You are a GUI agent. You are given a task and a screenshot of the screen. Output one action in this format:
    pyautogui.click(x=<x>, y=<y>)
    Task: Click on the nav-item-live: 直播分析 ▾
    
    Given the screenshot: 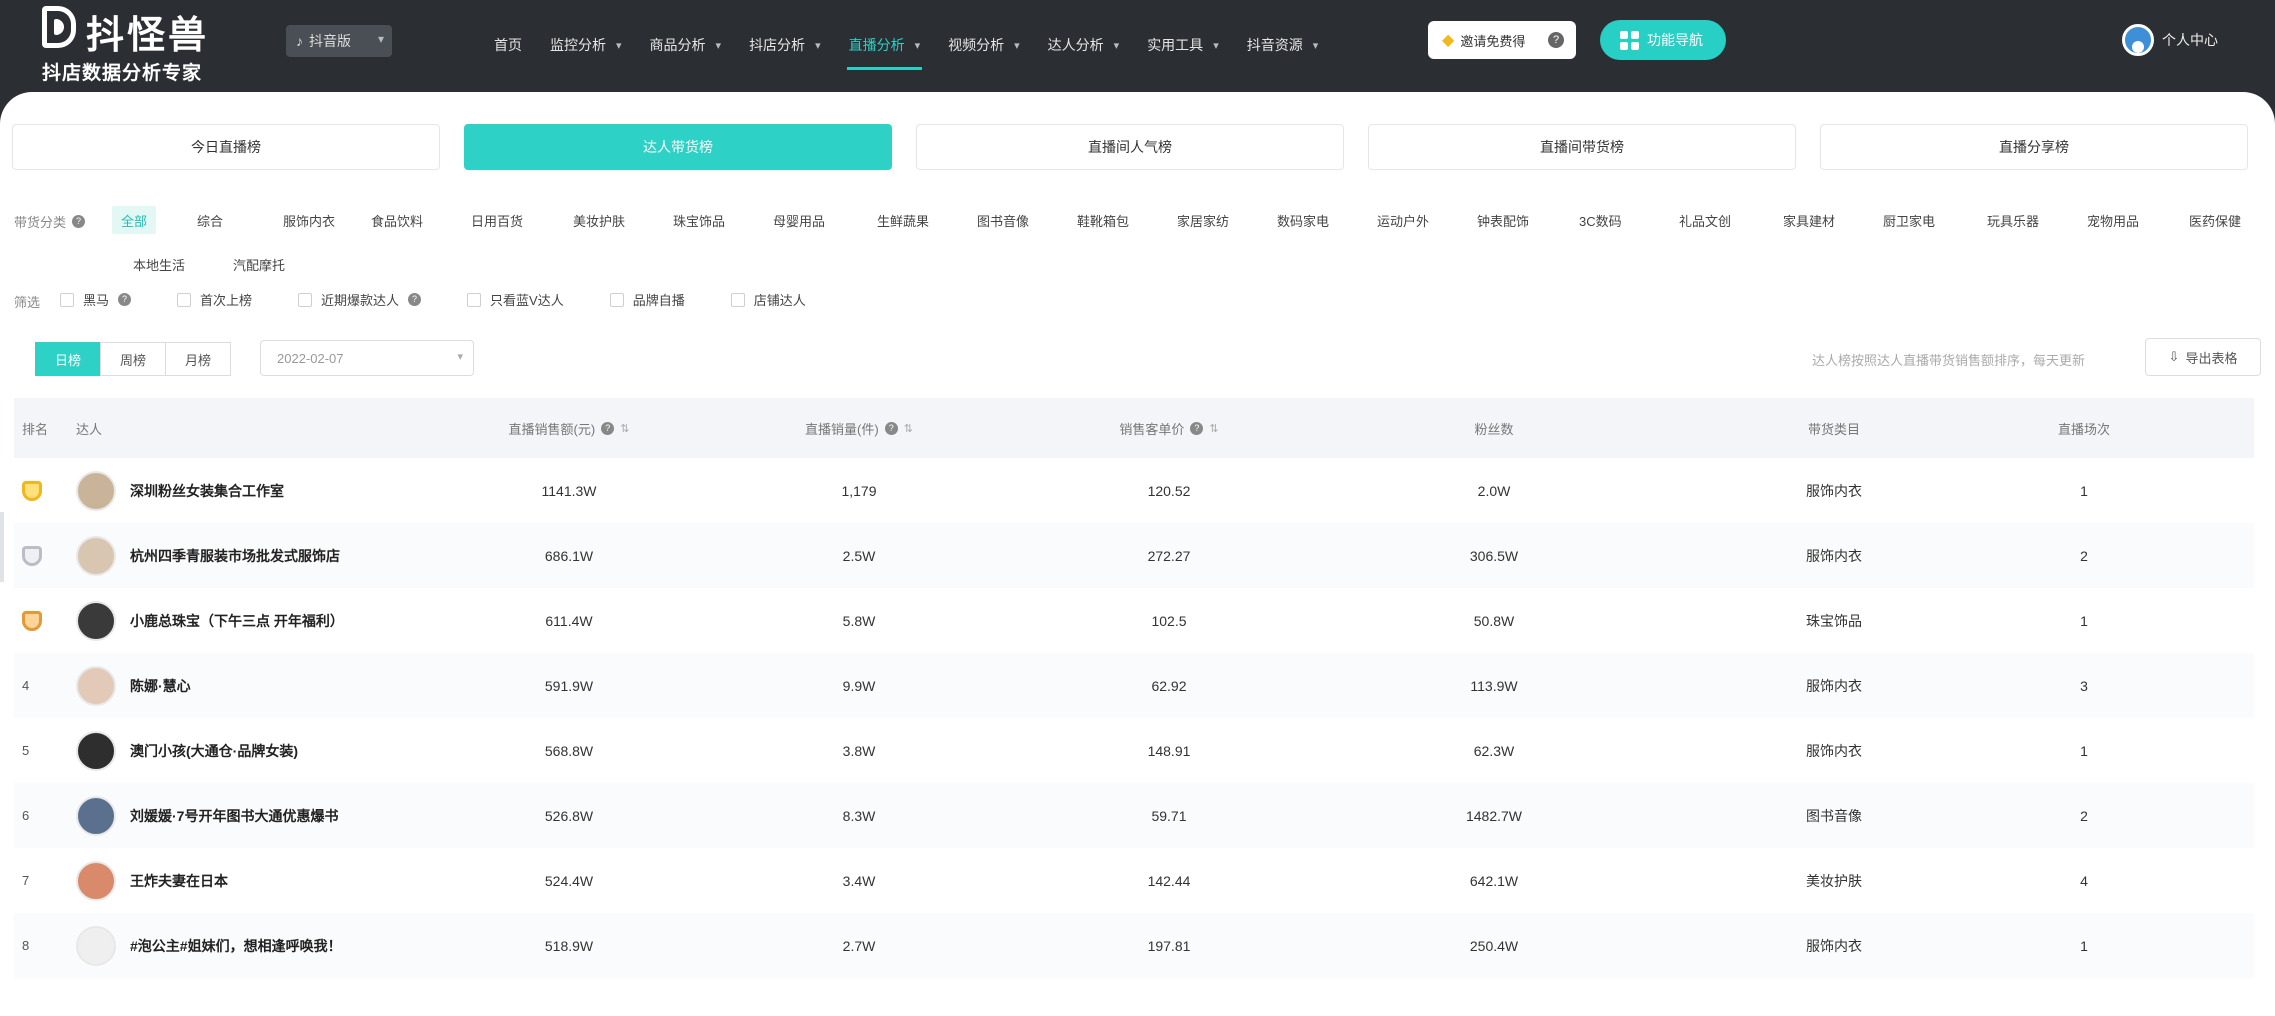 What is the action you would take?
    pyautogui.click(x=885, y=46)
    